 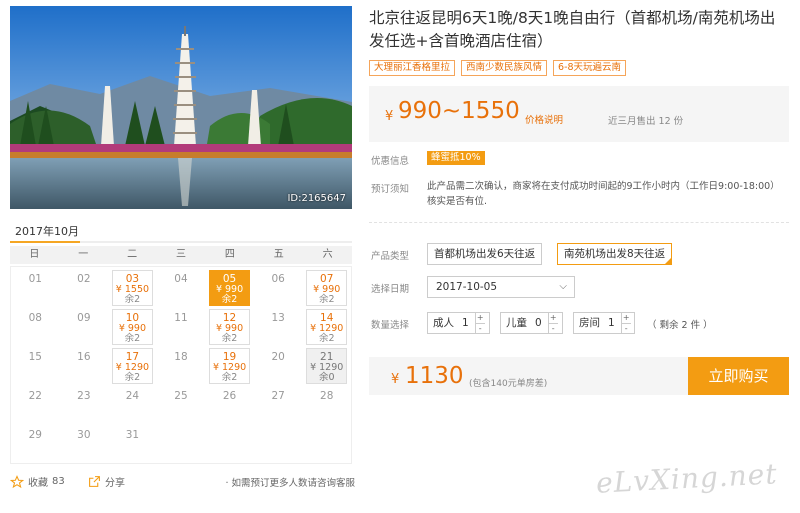 I want to click on buy-now-button: 立即购买, so click(x=738, y=376).